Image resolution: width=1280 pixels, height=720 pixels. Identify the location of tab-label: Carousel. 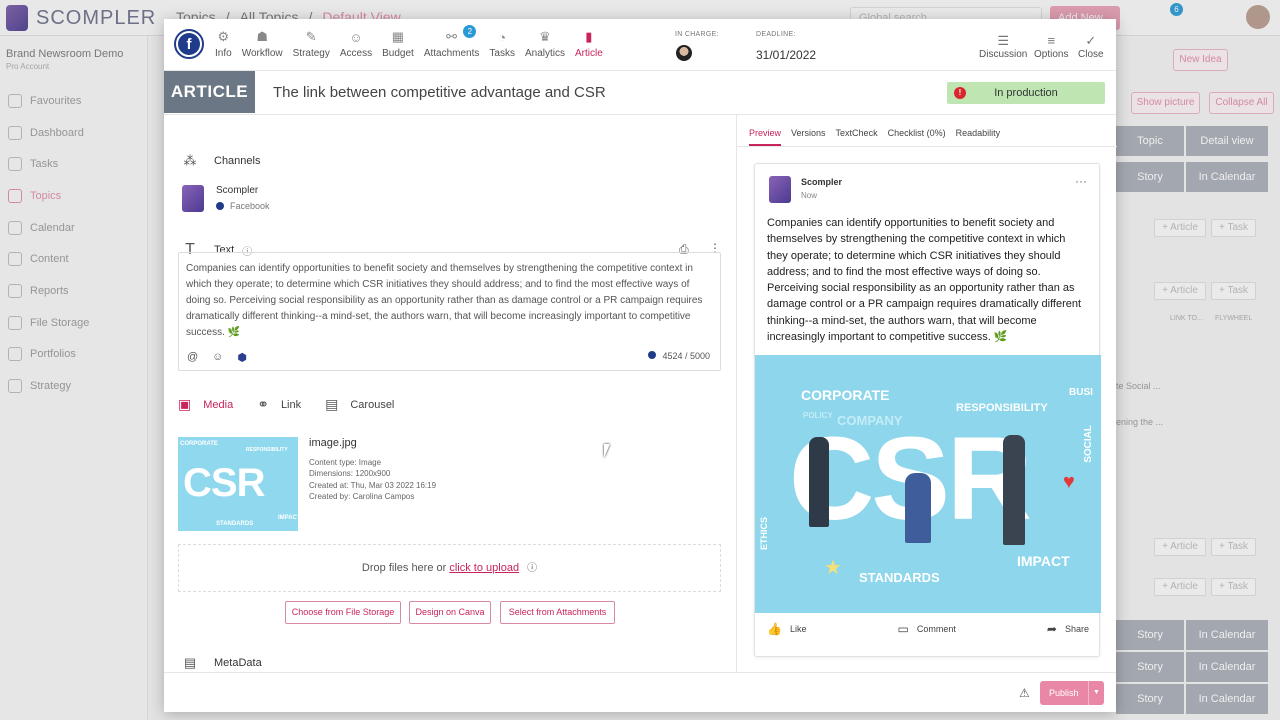
(372, 404).